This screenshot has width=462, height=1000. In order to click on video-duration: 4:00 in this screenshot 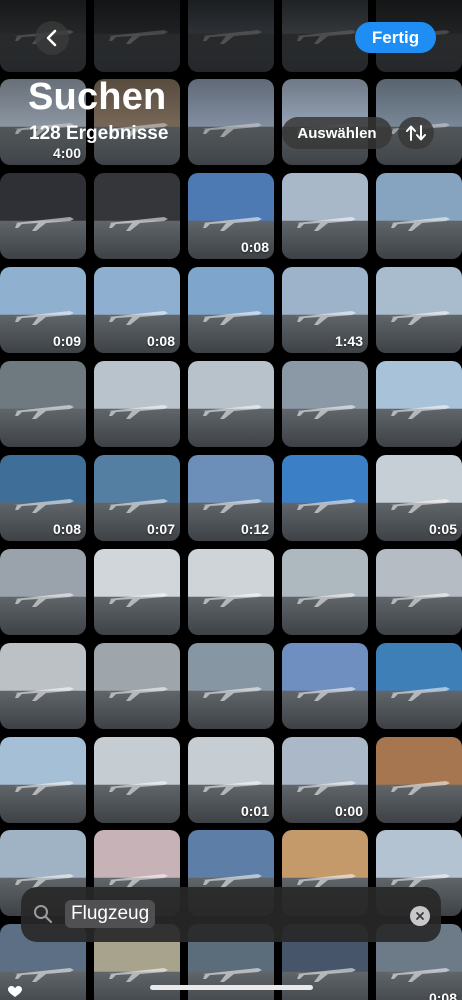, I will do `click(66, 153)`.